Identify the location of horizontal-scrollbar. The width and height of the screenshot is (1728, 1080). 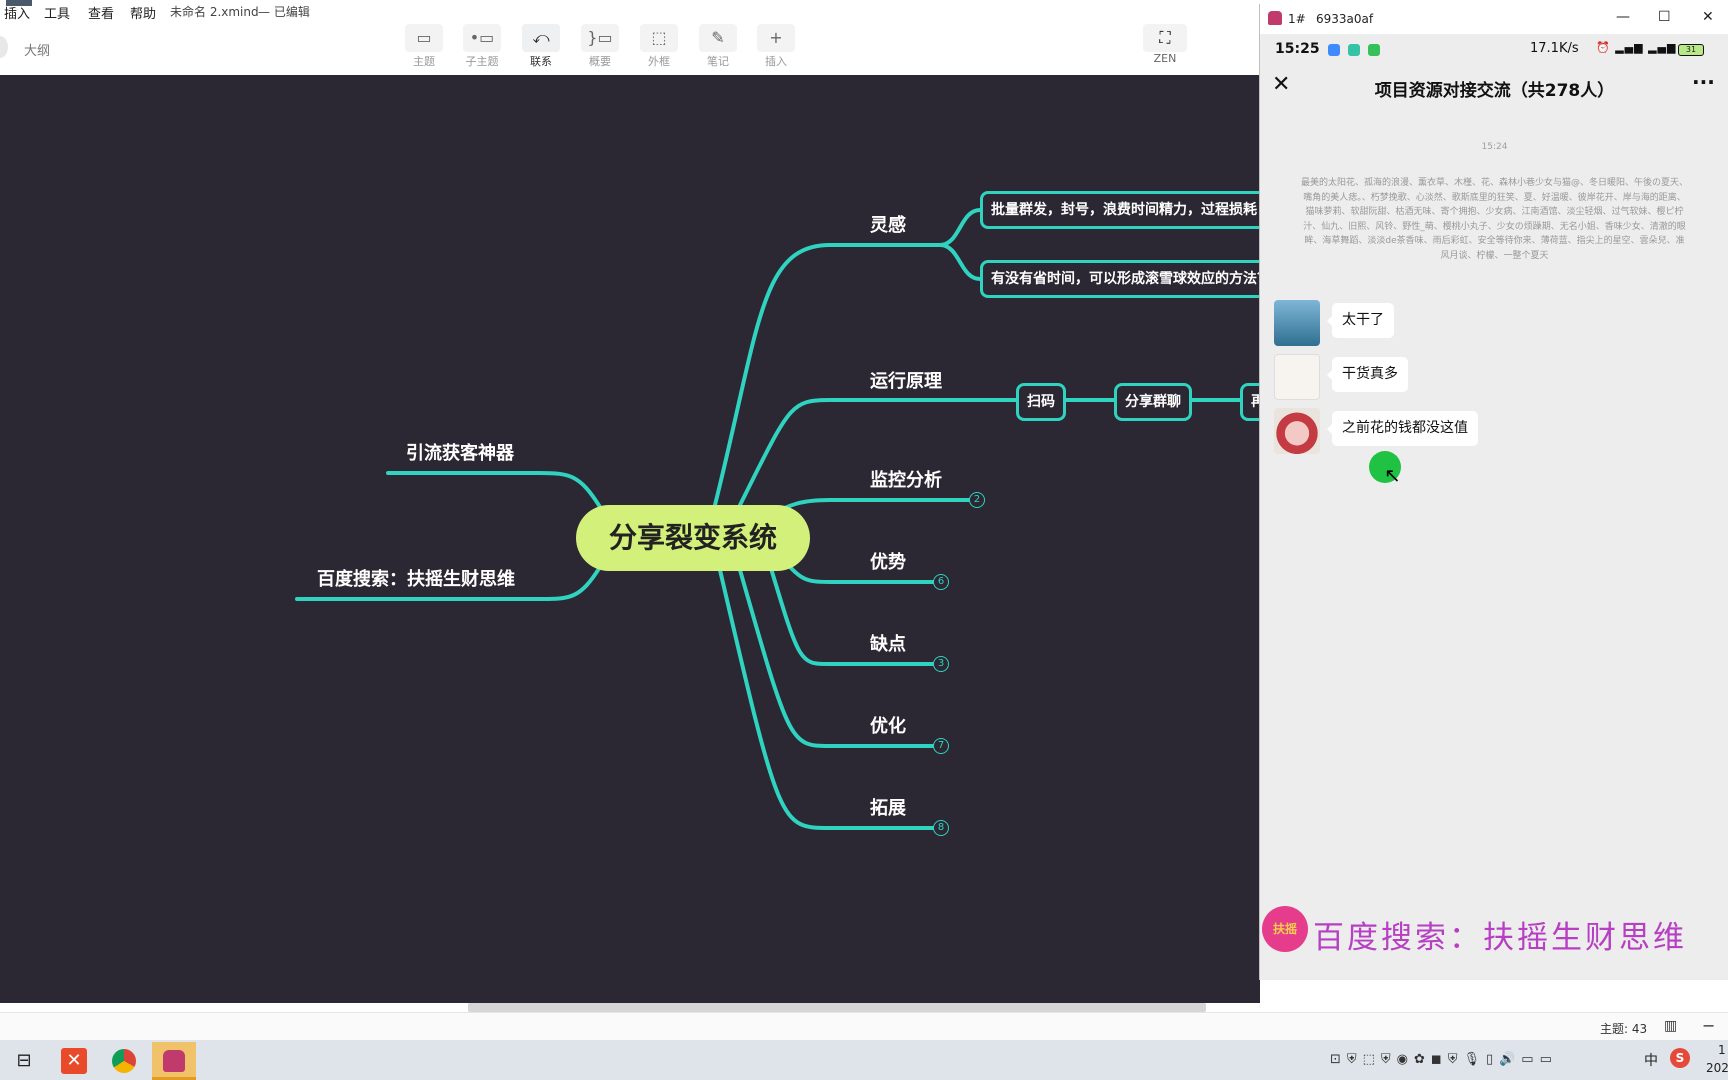
(837, 1007).